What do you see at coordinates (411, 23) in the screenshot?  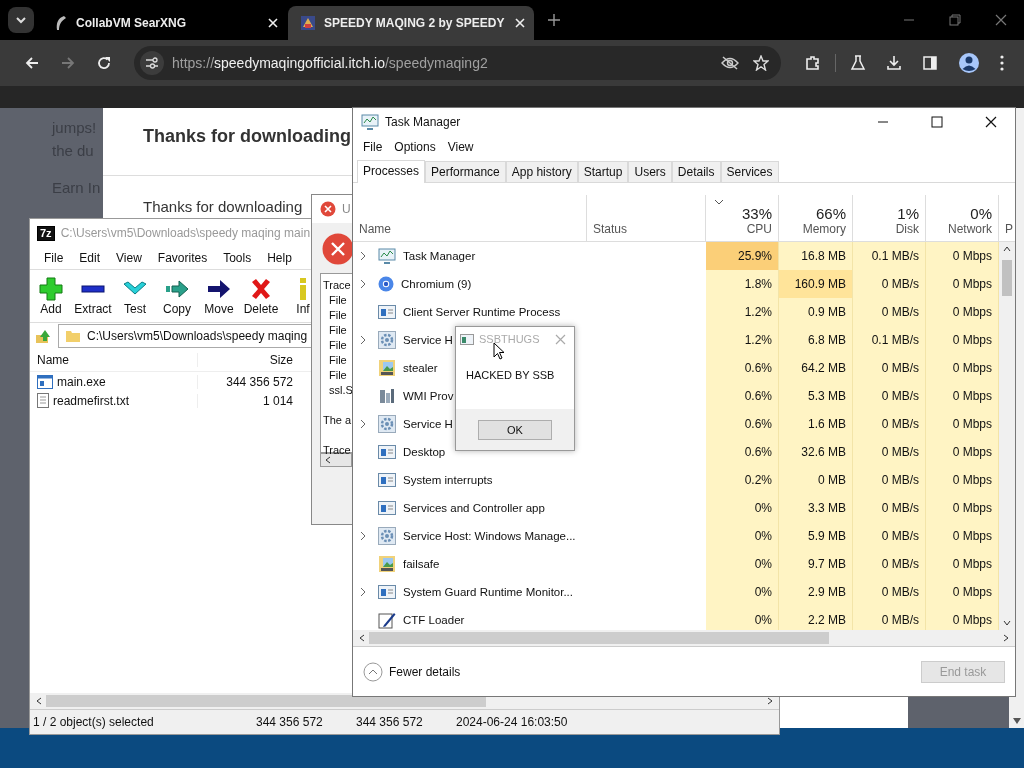 I see `browser-tab: SPEEDY MAQING 2 by SPEEDY` at bounding box center [411, 23].